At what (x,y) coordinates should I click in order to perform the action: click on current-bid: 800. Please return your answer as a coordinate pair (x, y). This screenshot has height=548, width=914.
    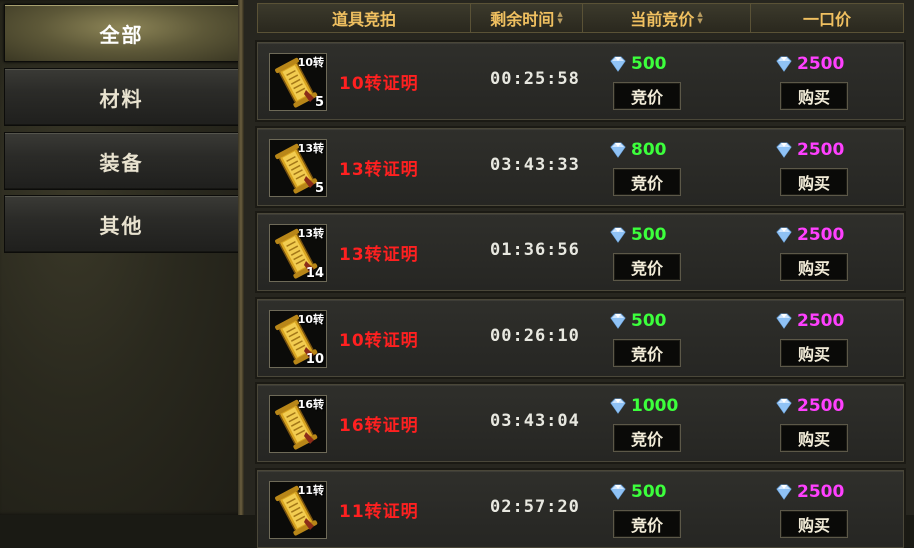
    Looking at the image, I should click on (637, 150).